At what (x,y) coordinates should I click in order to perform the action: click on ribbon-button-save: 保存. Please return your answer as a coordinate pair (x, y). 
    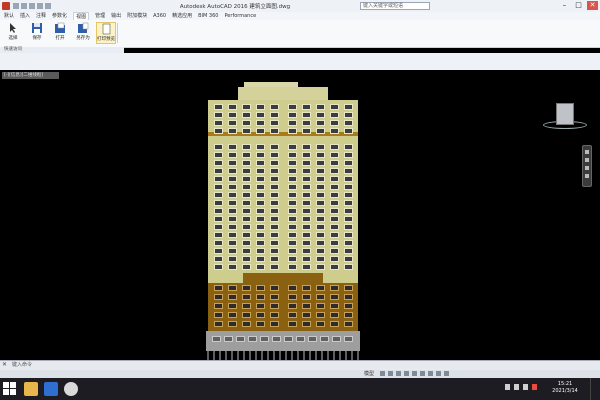
    Looking at the image, I should click on (37, 33).